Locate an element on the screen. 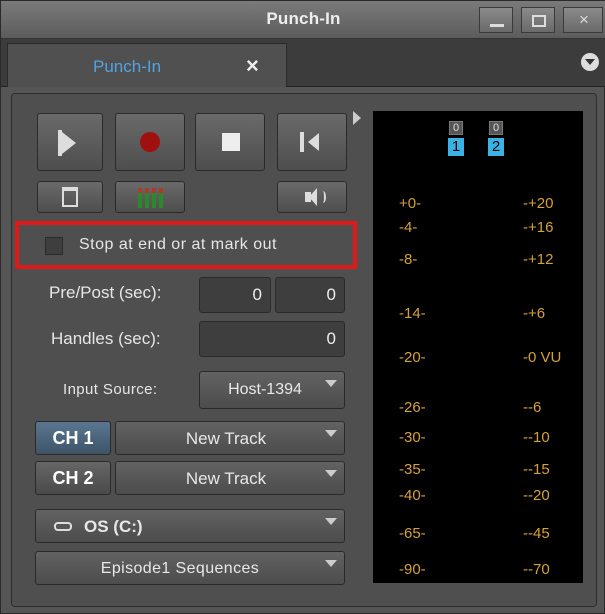 This screenshot has width=605, height=614. mark-in-button is located at coordinates (312, 142).